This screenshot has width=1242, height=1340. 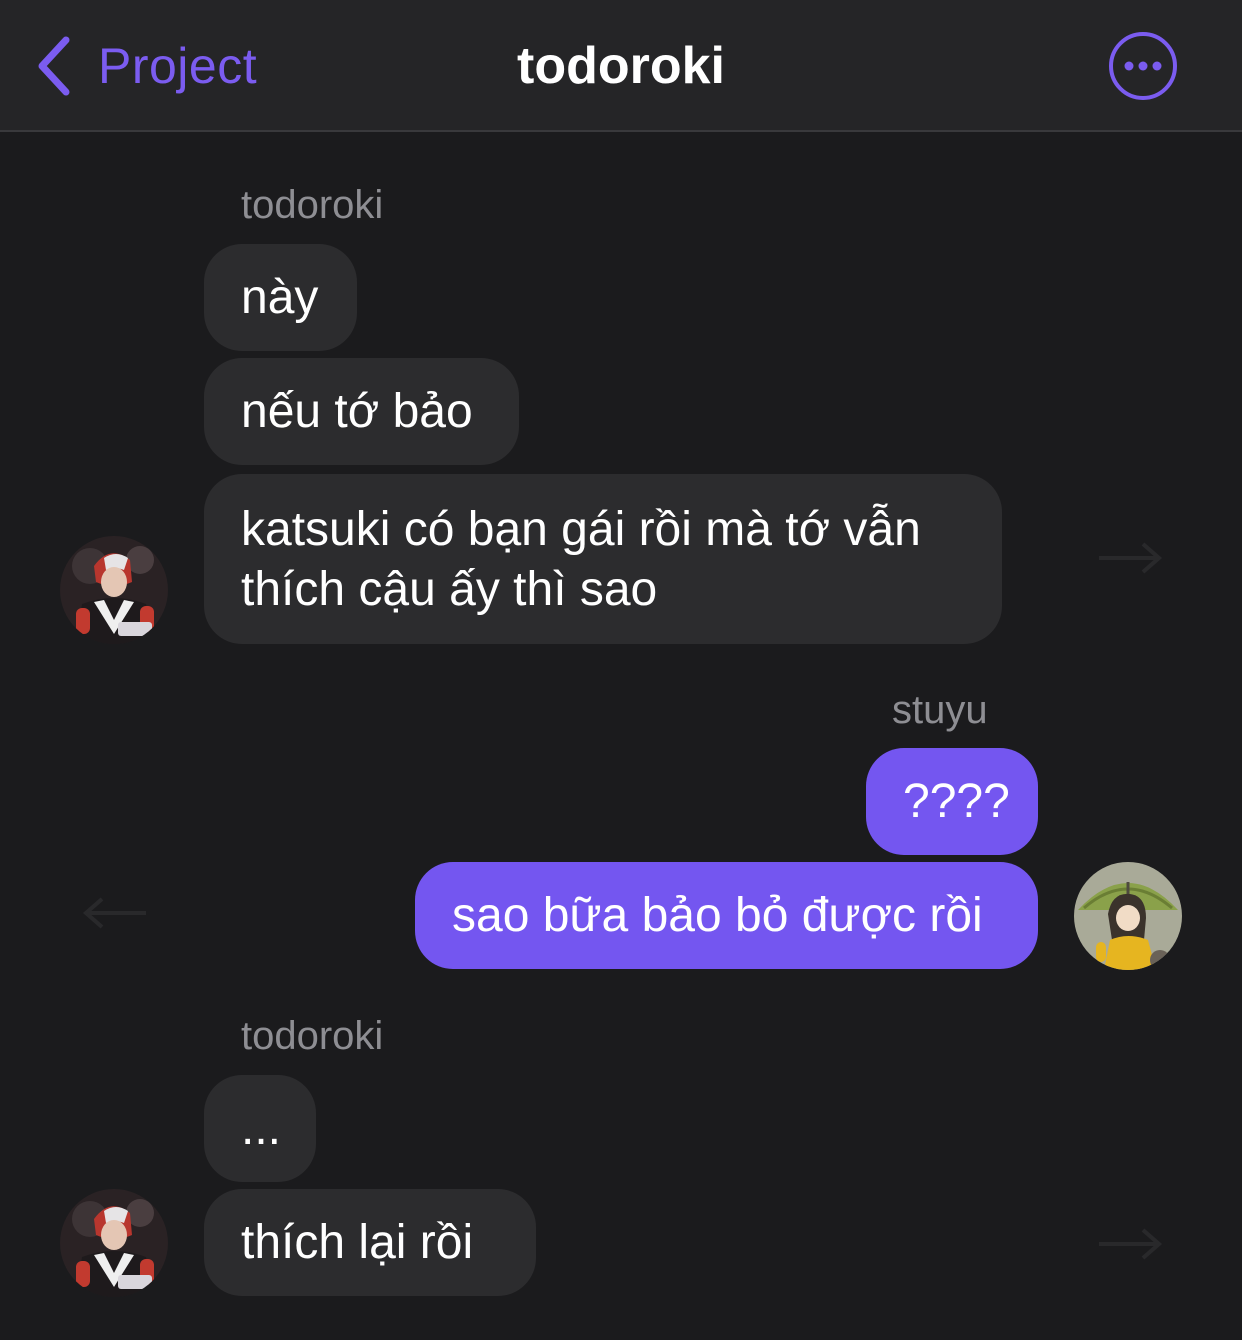 What do you see at coordinates (717, 915) in the screenshot?
I see `message-text: sao bữa bảo bỏ được rồi` at bounding box center [717, 915].